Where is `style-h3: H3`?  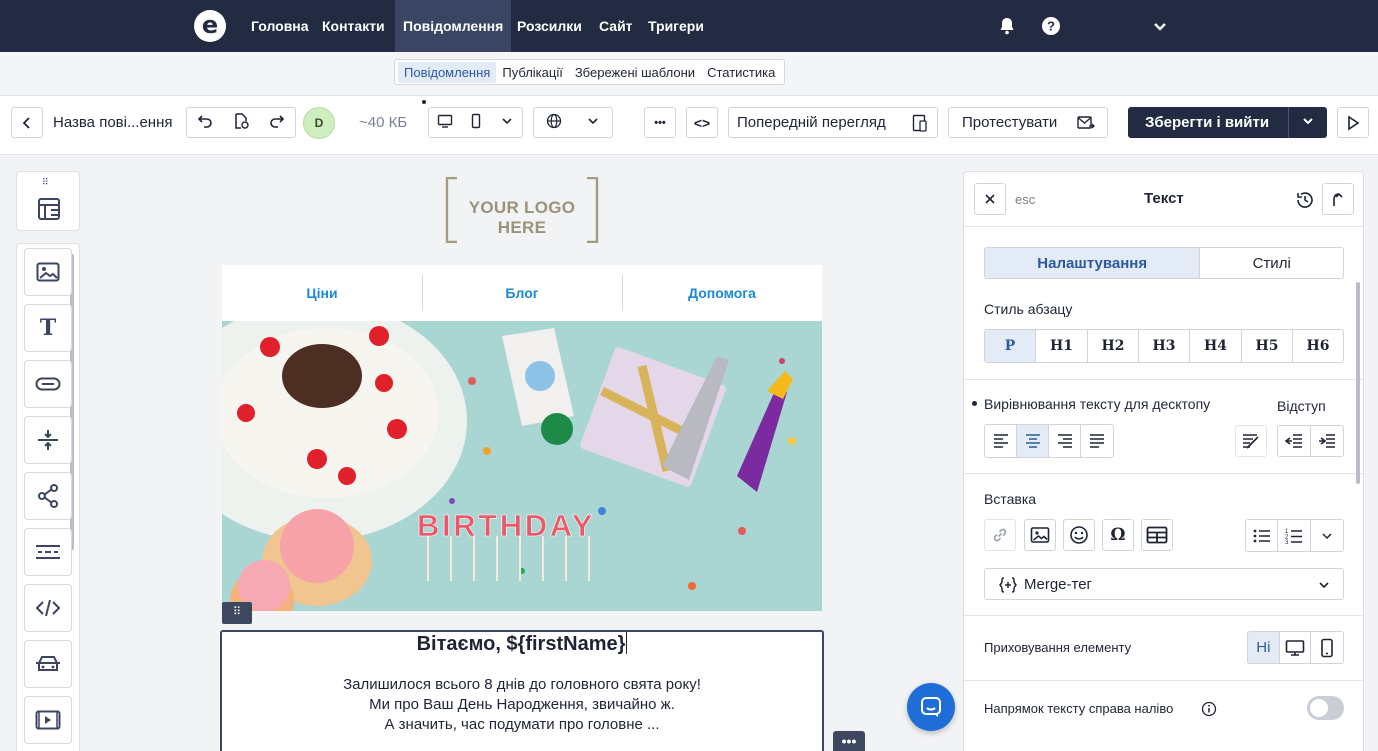 style-h3: H3 is located at coordinates (1164, 346).